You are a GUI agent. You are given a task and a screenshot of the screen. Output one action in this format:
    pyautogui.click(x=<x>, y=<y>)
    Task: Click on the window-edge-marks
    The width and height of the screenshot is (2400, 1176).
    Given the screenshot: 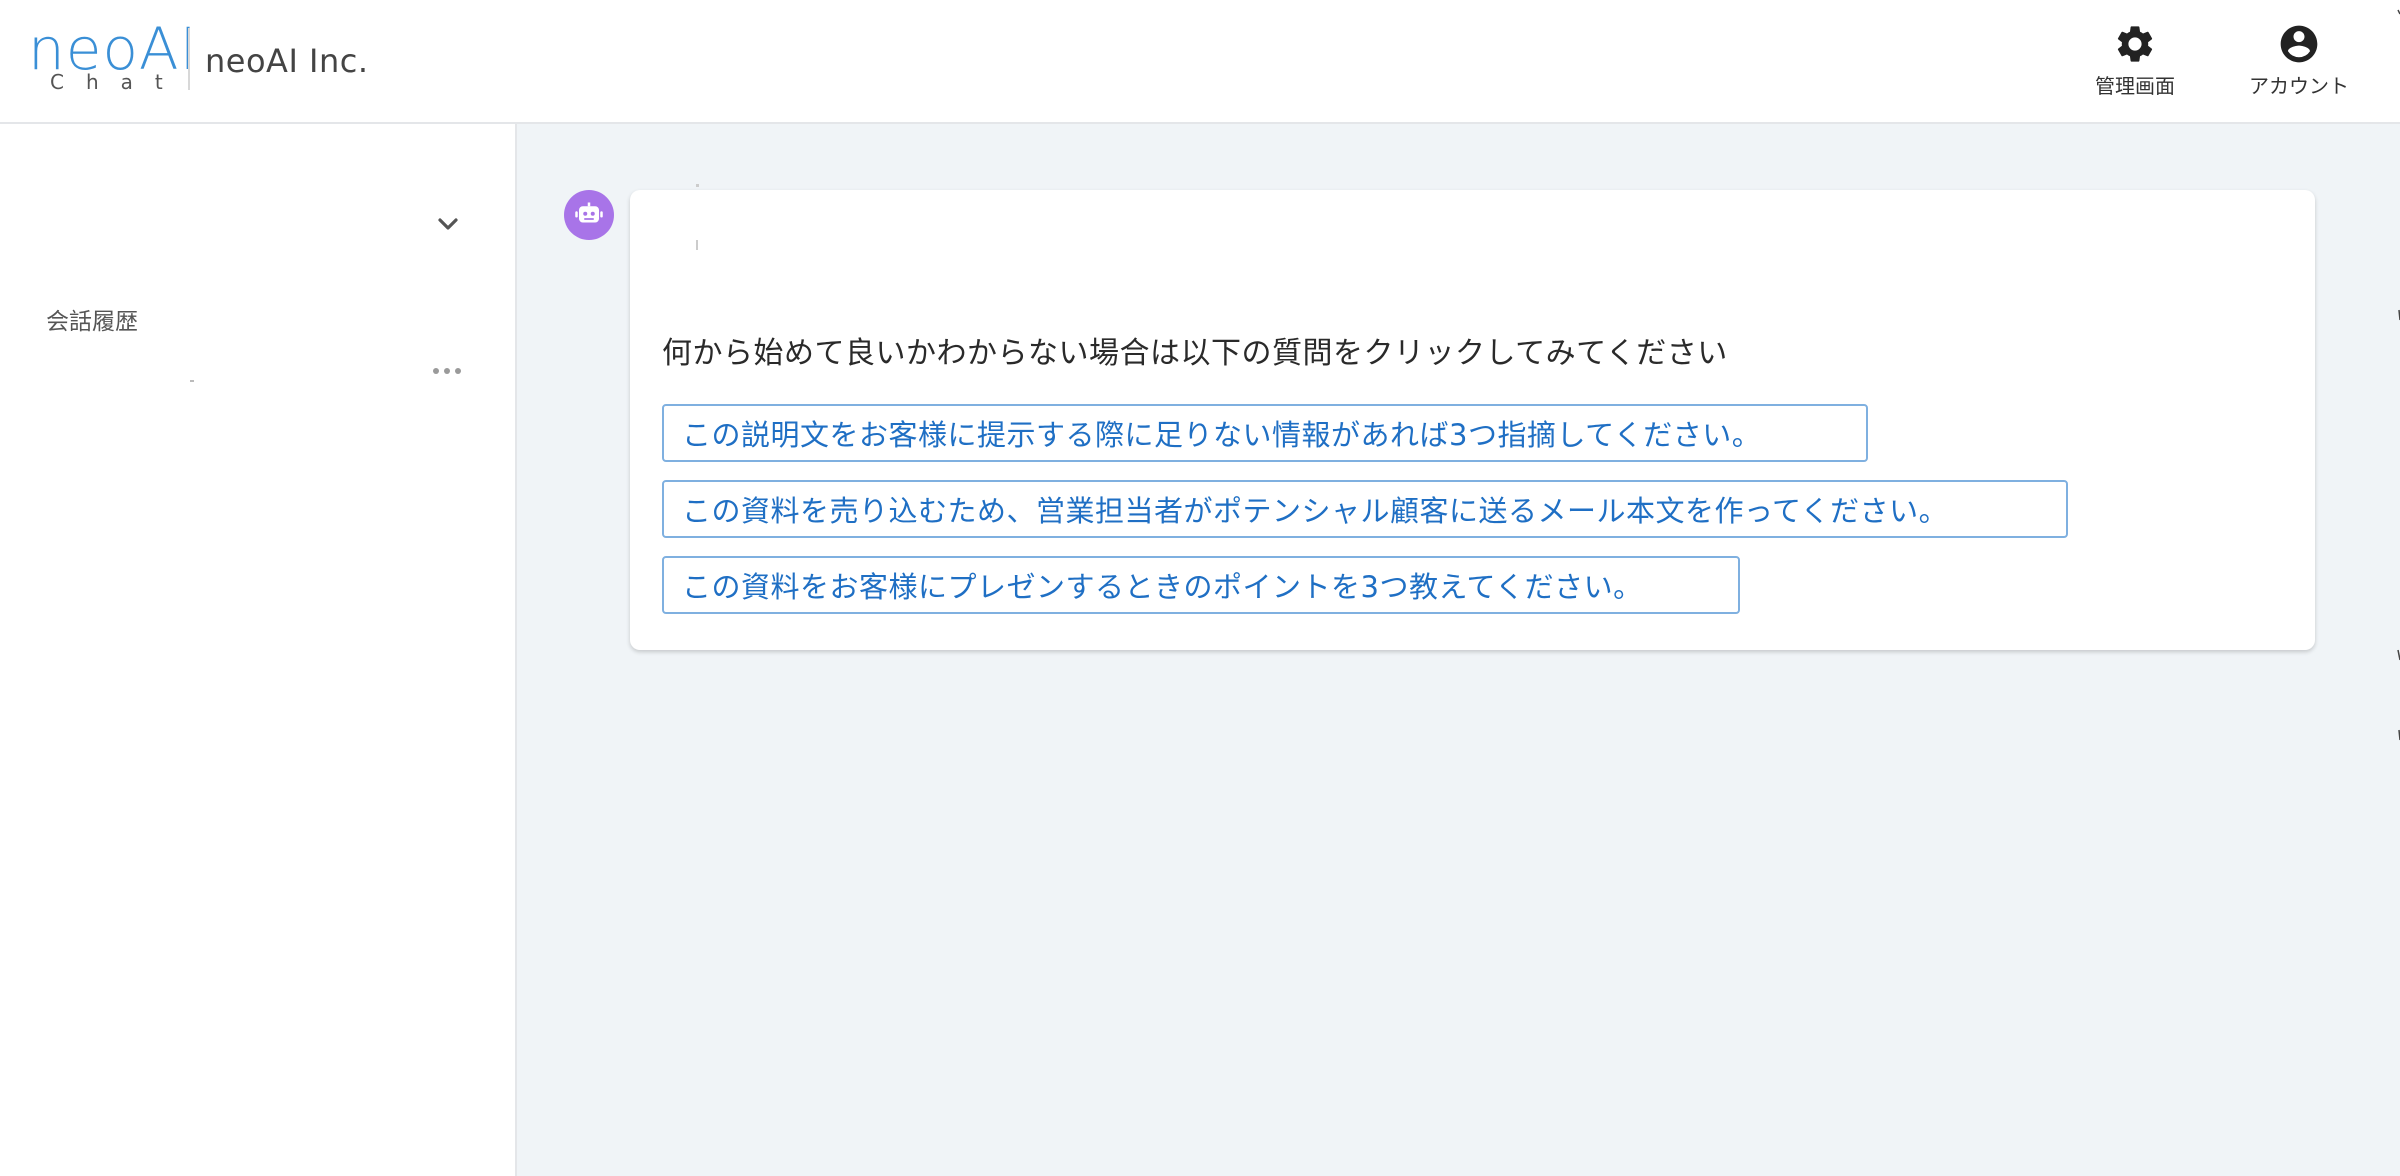 What is the action you would take?
    pyautogui.click(x=2398, y=375)
    